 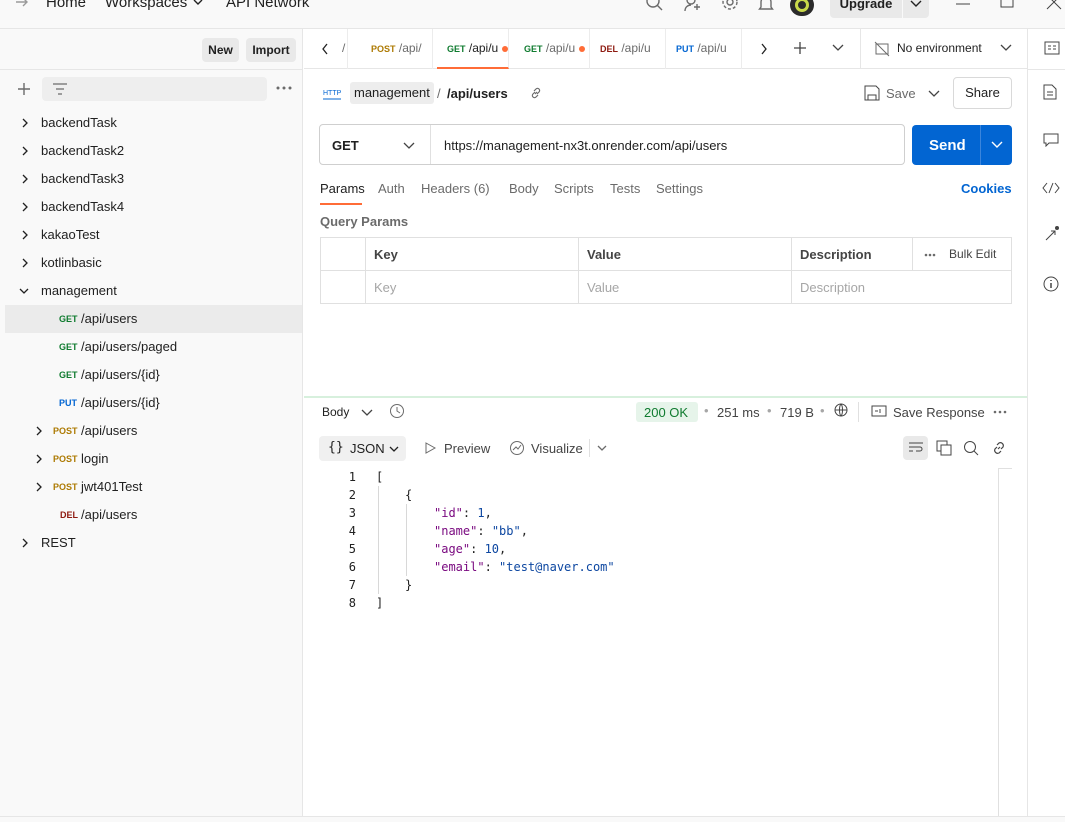 I want to click on cookies-link: Cookies, so click(x=986, y=188).